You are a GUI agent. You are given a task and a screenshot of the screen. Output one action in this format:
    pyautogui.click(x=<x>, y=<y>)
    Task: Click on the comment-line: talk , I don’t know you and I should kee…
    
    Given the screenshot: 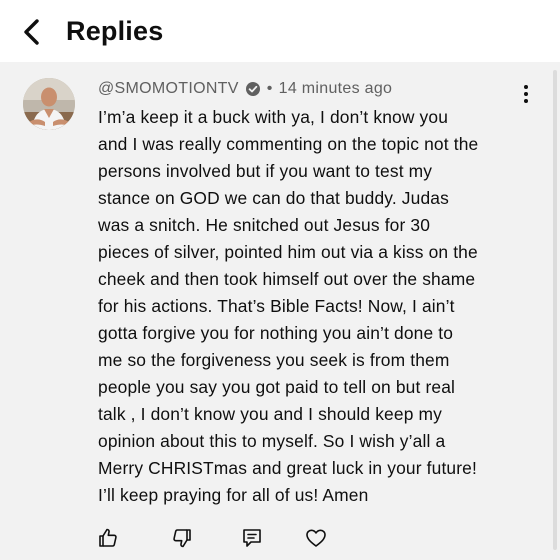 What is the action you would take?
    pyautogui.click(x=270, y=414)
    